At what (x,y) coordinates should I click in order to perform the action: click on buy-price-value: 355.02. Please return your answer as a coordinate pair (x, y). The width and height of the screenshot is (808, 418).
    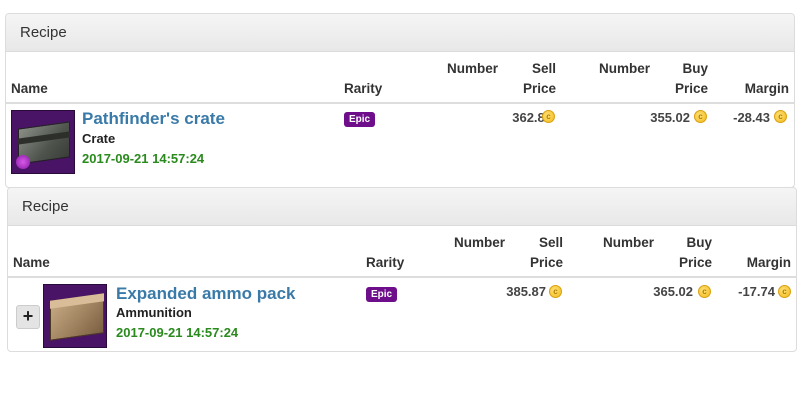
    Looking at the image, I should click on (670, 117).